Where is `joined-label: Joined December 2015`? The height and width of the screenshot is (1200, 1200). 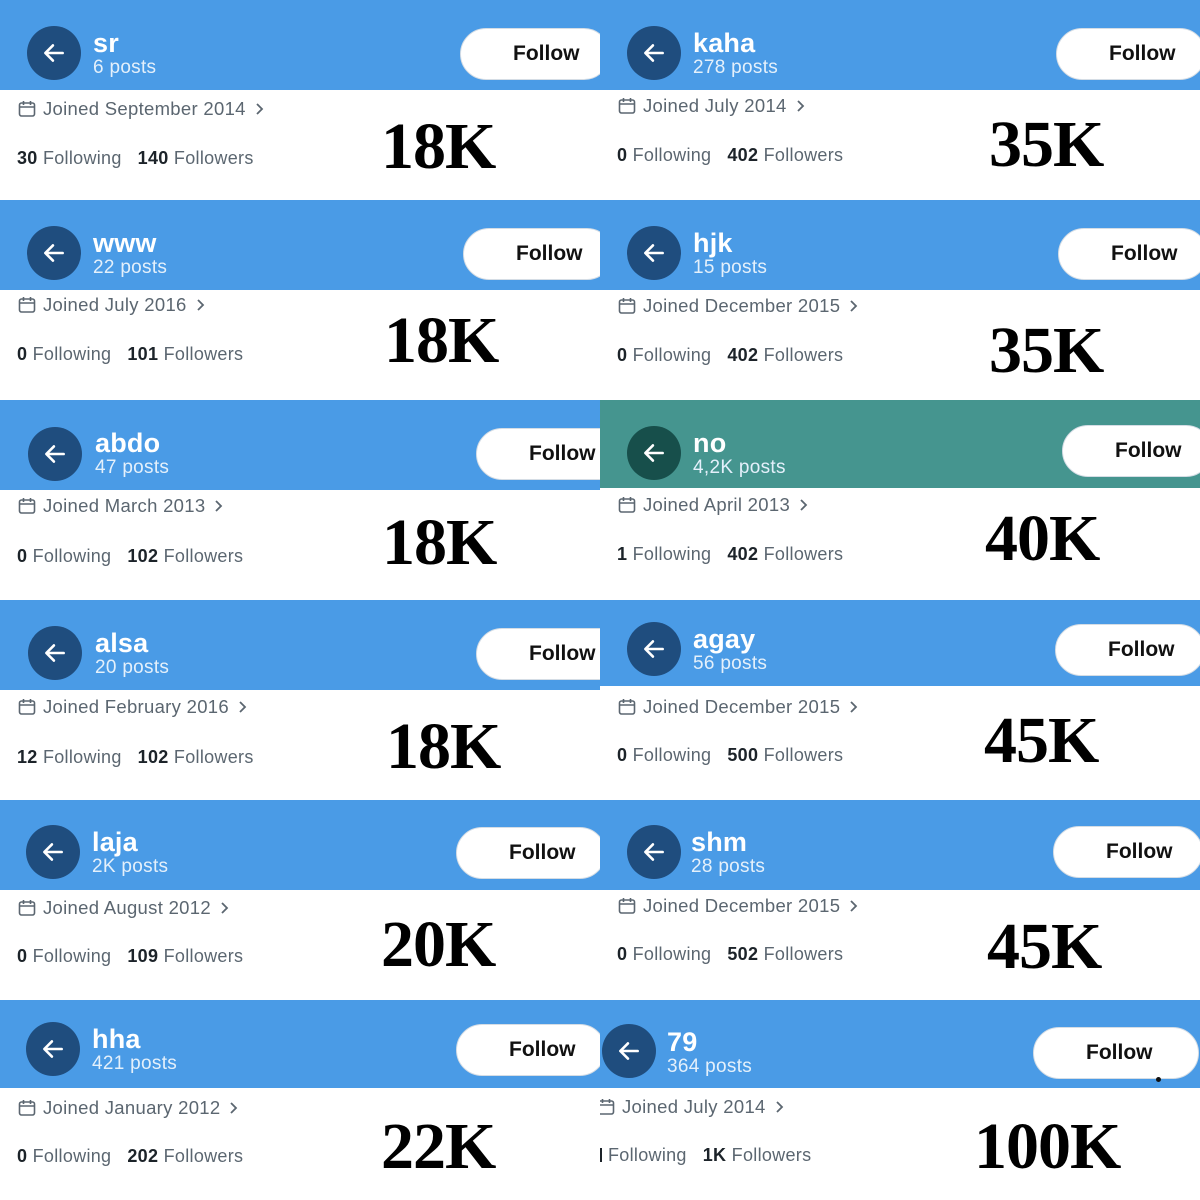
joined-label: Joined December 2015 is located at coordinates (742, 905).